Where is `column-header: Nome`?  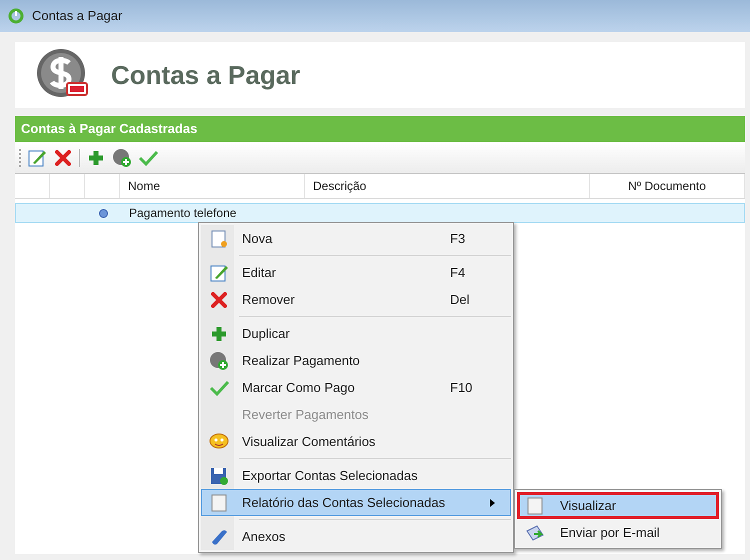
column-header: Nome is located at coordinates (212, 186).